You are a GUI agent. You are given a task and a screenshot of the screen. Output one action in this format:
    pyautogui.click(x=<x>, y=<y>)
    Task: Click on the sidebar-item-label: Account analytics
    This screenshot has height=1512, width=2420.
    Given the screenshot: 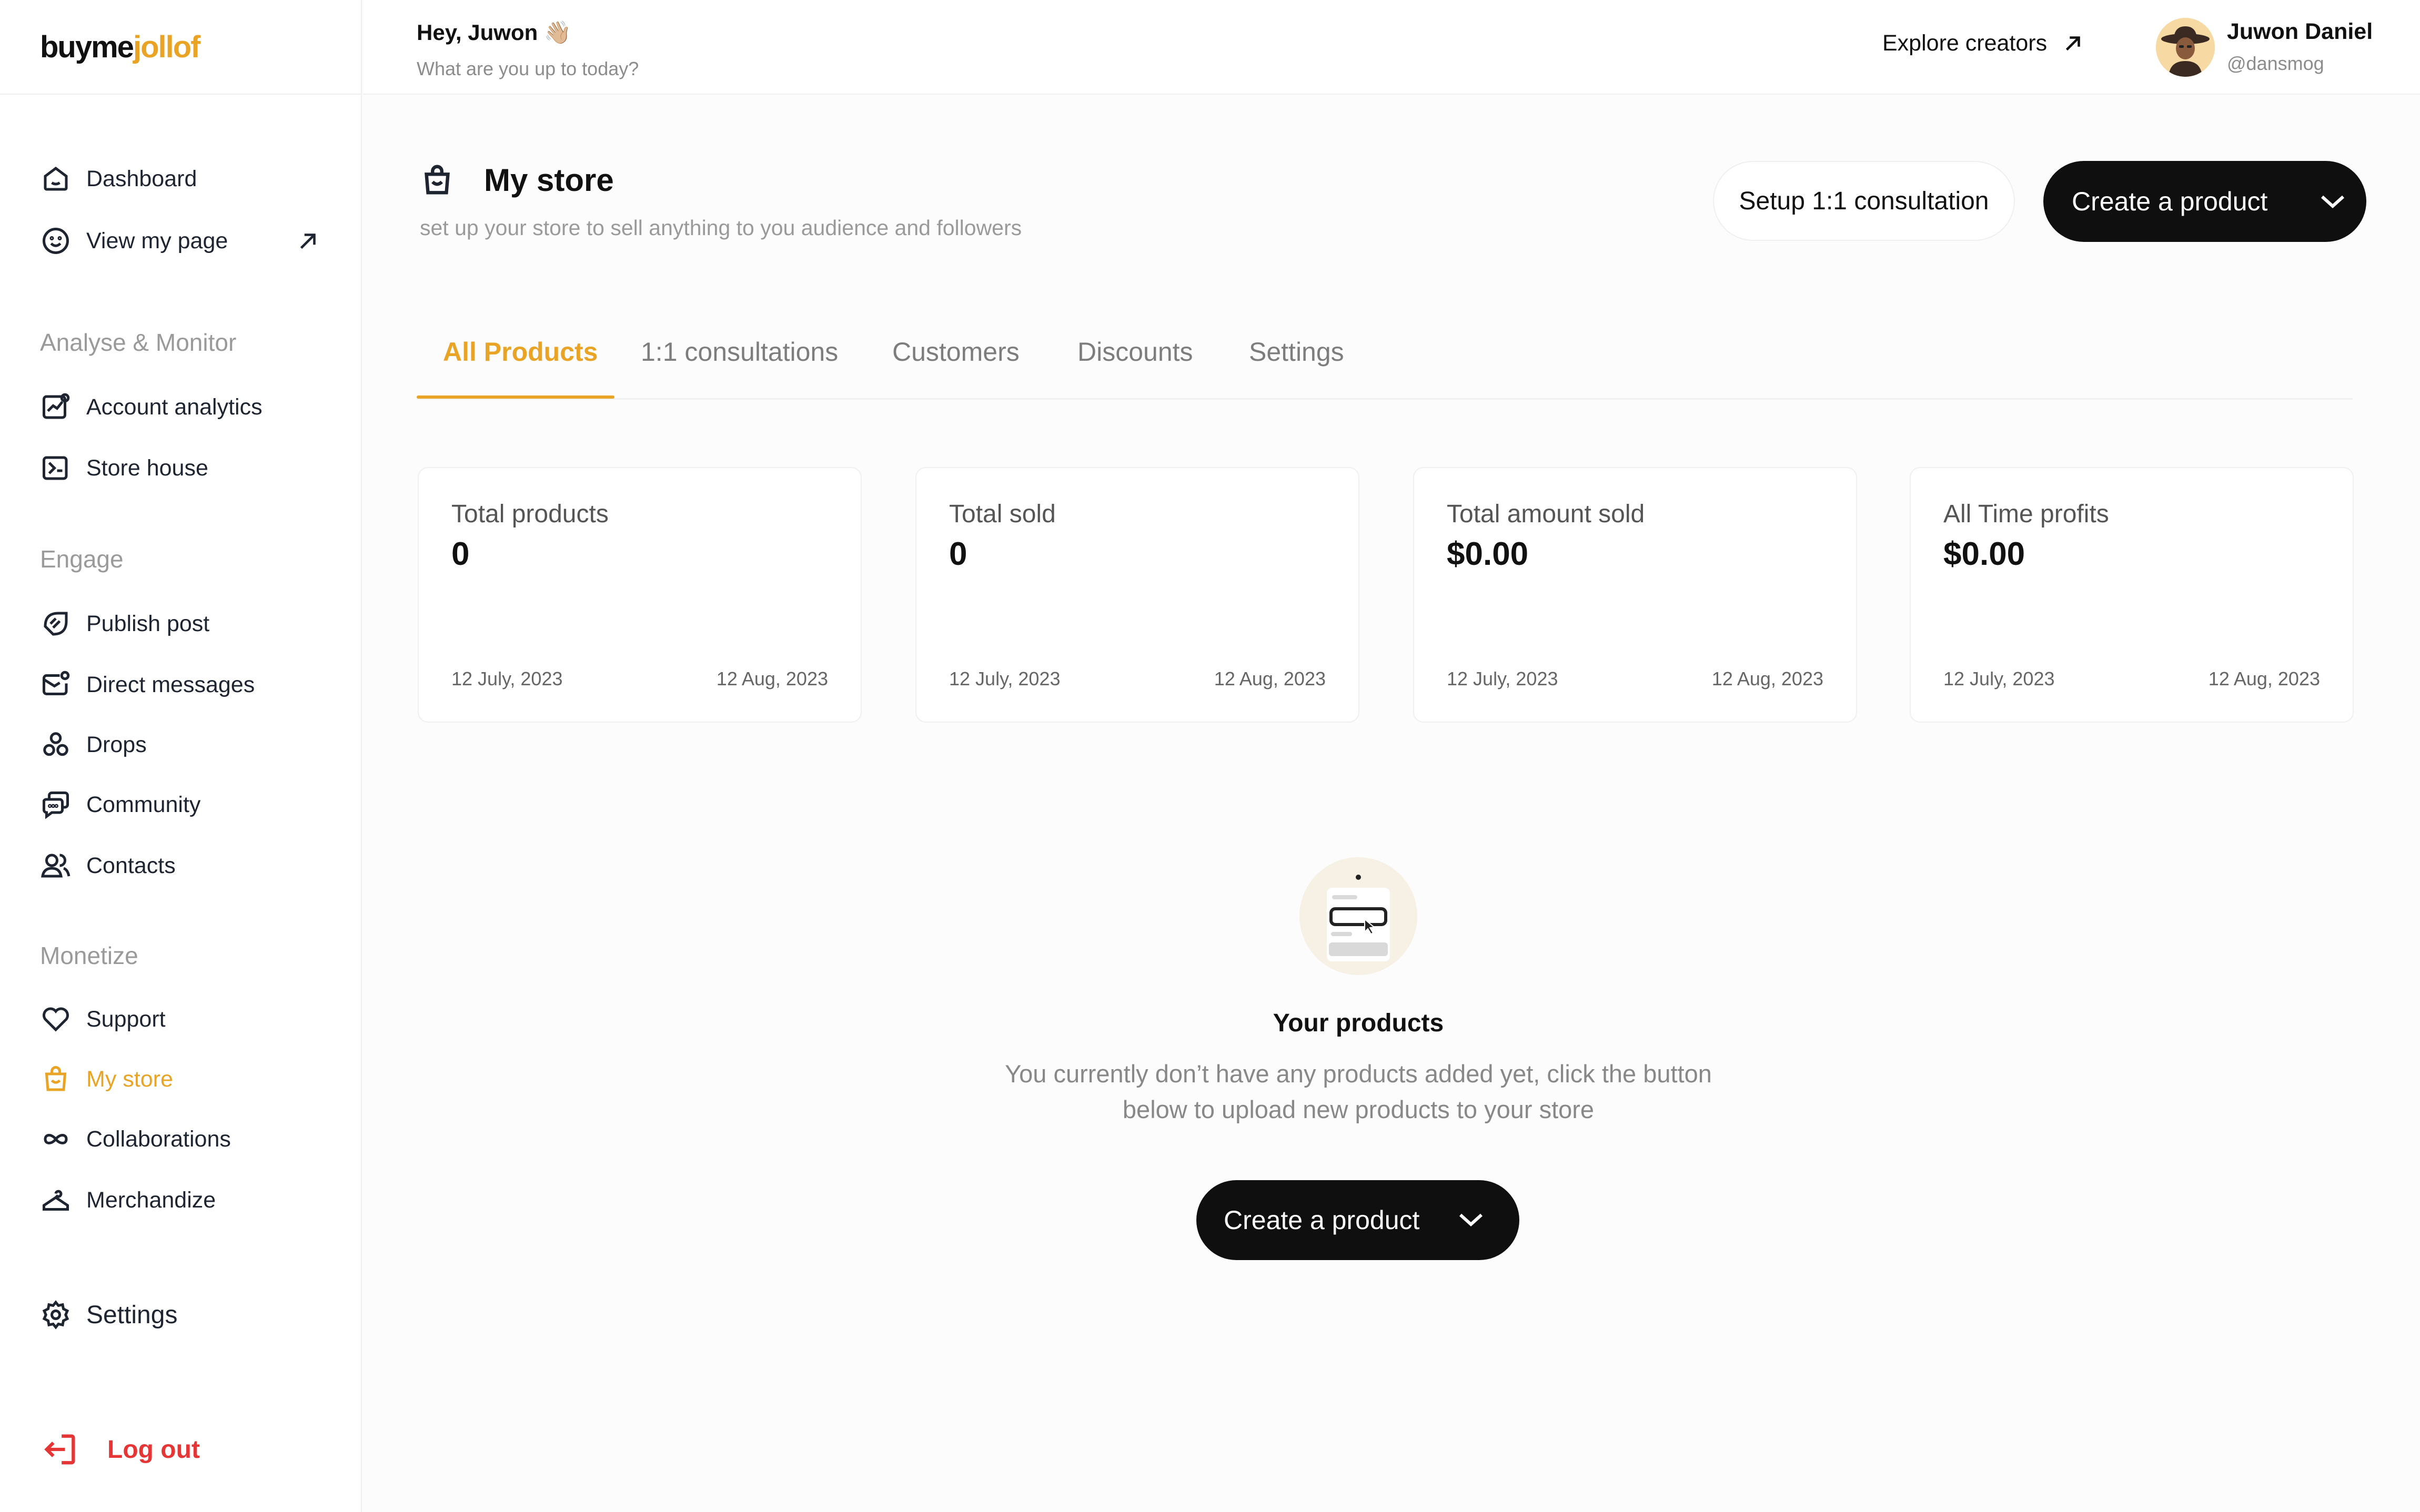 What is the action you would take?
    pyautogui.click(x=174, y=407)
    